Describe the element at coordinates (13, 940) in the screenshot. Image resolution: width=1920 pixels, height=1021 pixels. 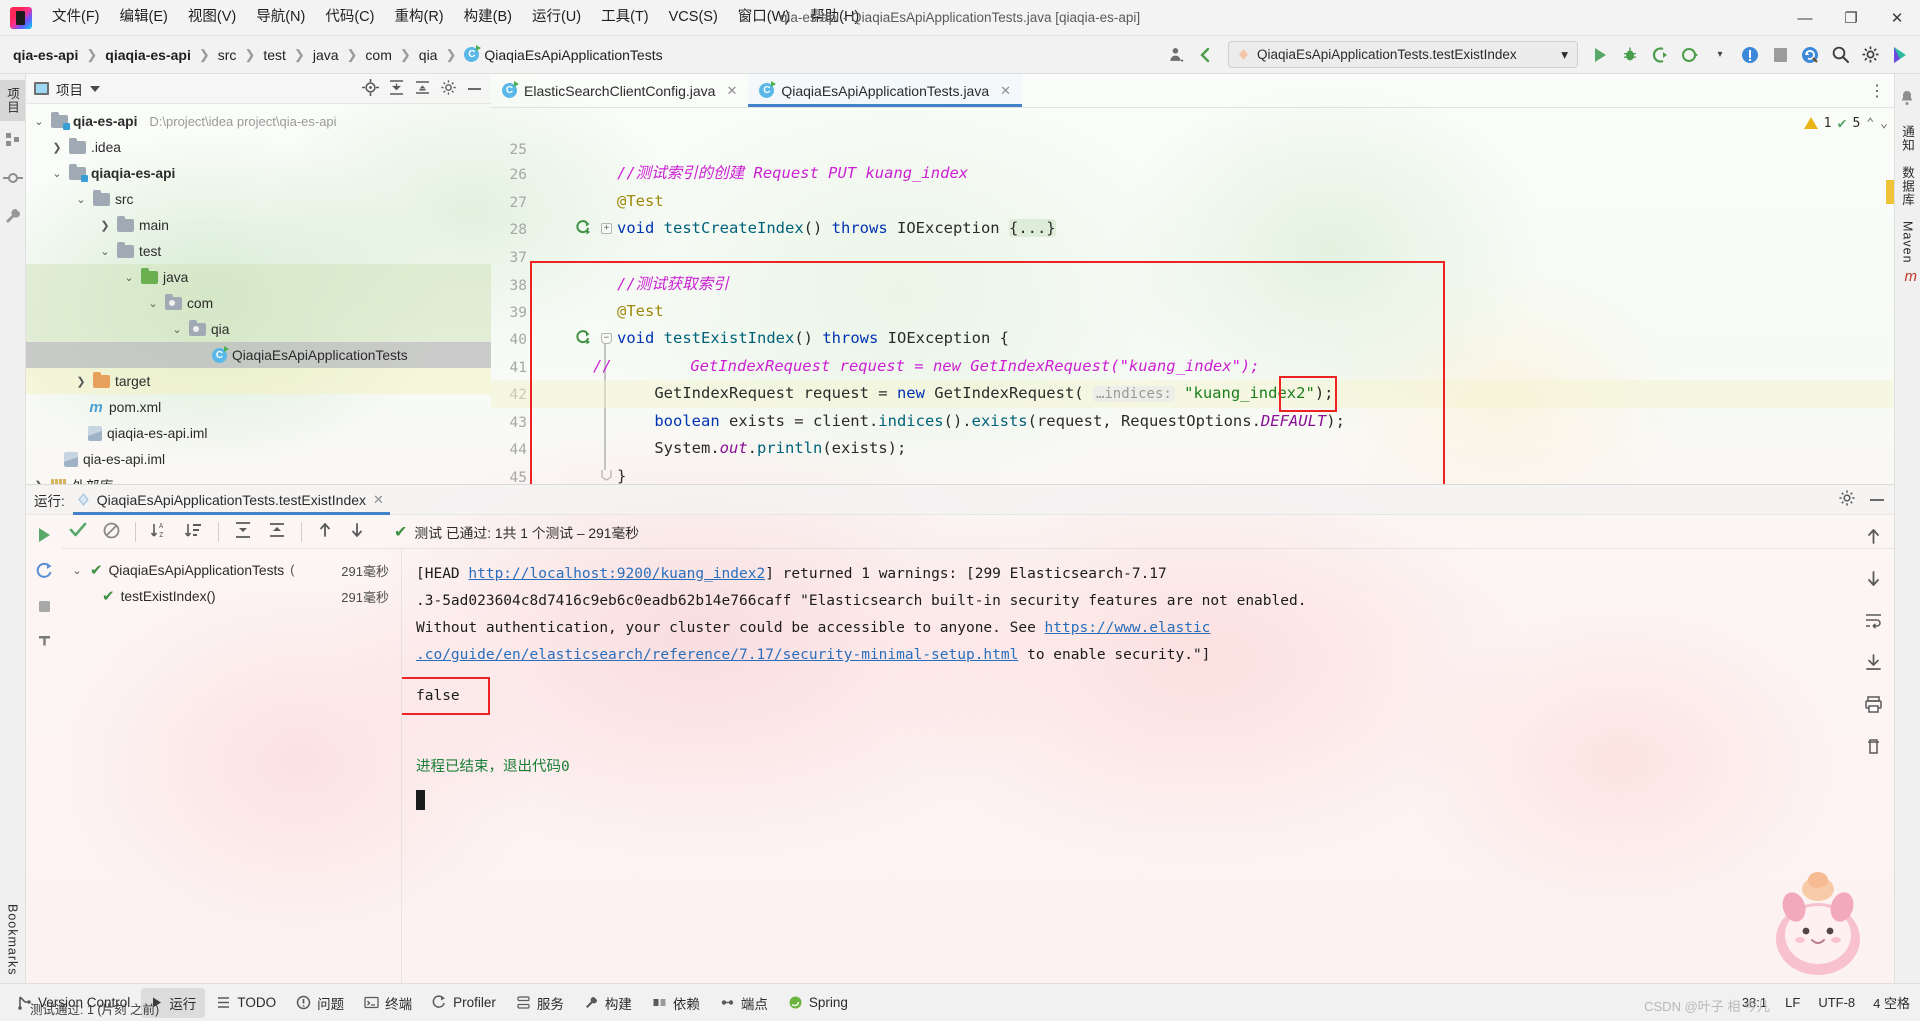
I see `rail-bookmarks-tab: Bookmarks` at that location.